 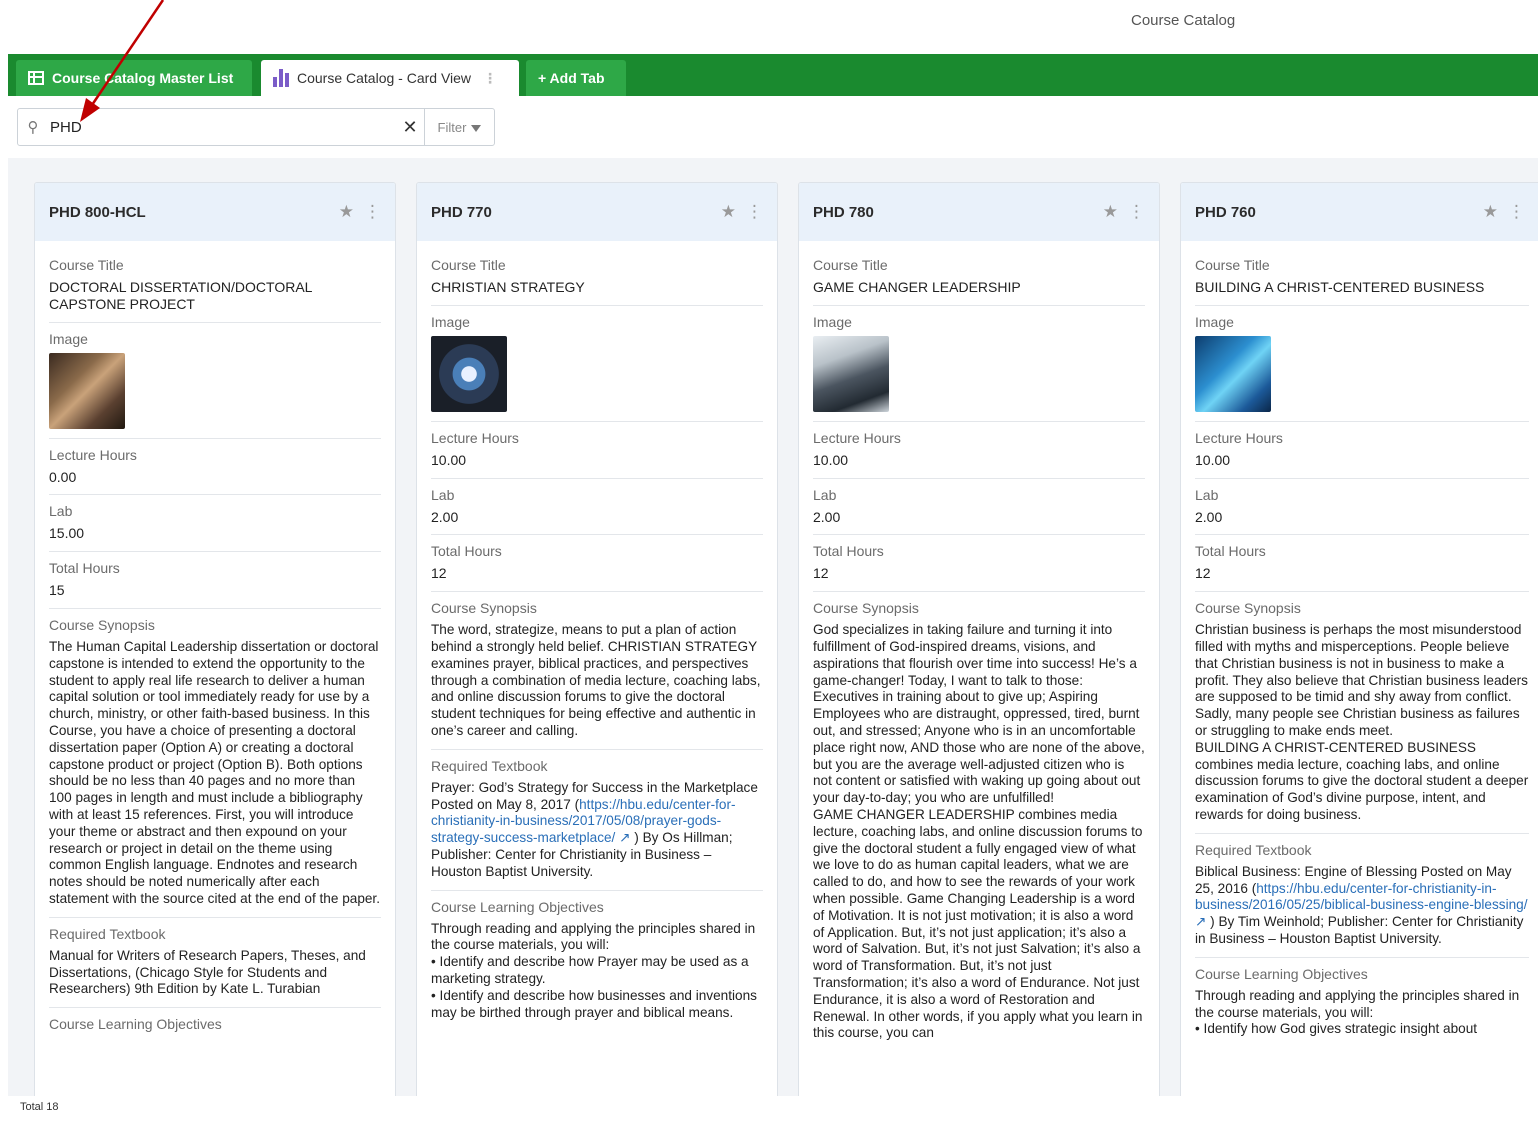 What do you see at coordinates (843, 212) in the screenshot?
I see `course-code: PHD 780` at bounding box center [843, 212].